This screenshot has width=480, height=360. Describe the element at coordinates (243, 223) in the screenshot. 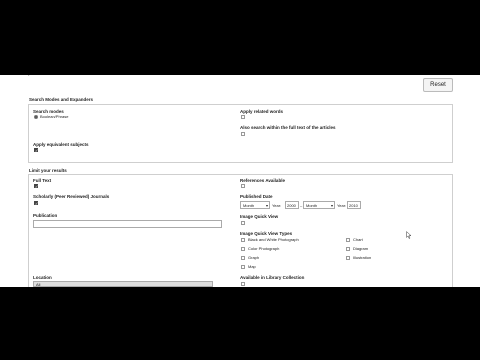

I see `image-quick-view-checkbox` at that location.